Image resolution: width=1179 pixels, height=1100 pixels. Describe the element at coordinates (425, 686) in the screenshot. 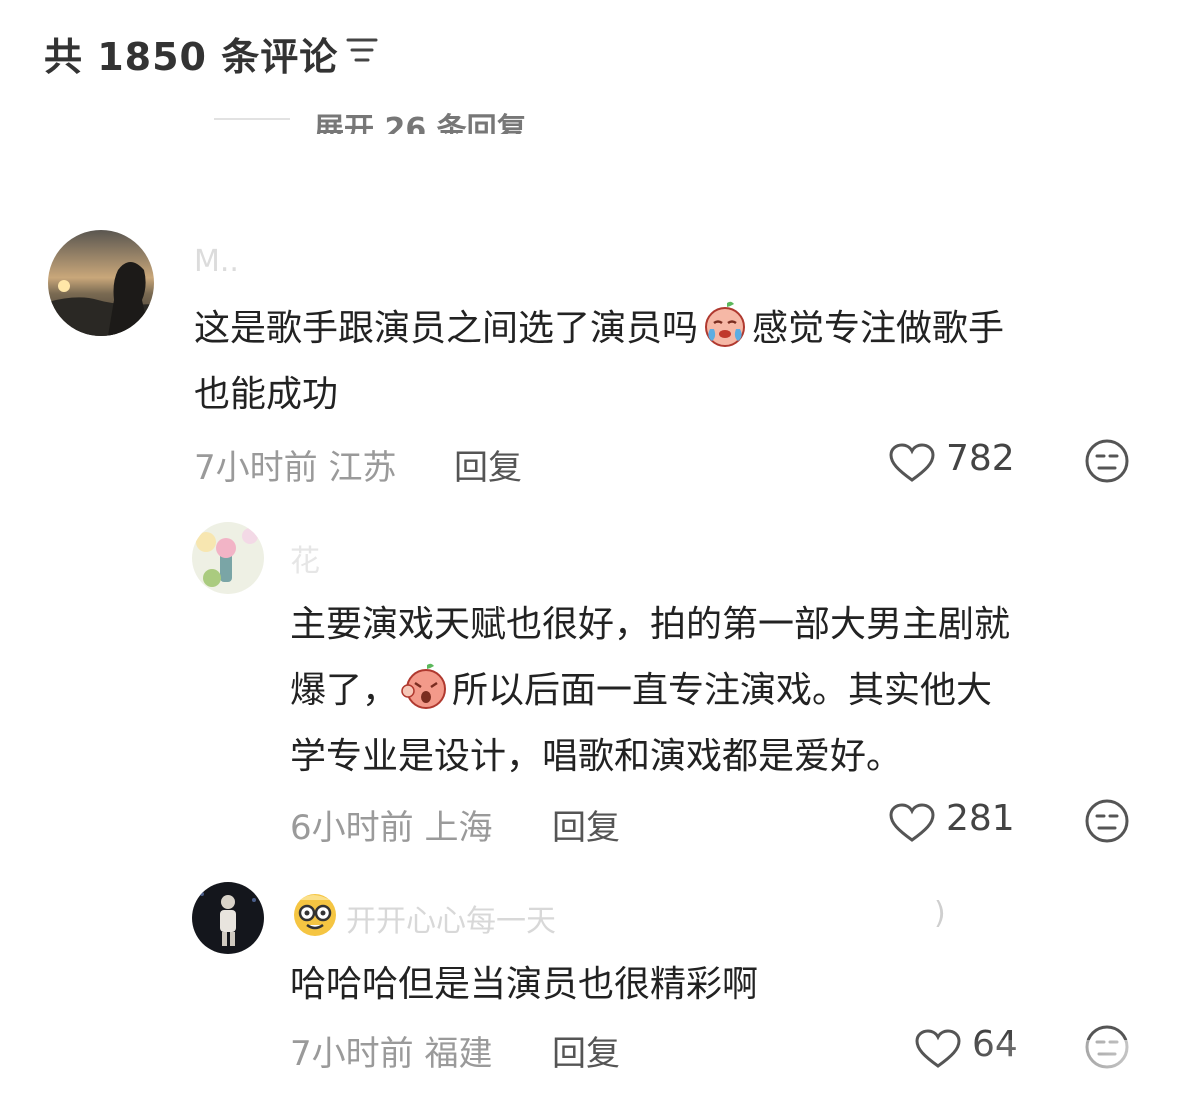

I see `shocked-face-icon` at that location.